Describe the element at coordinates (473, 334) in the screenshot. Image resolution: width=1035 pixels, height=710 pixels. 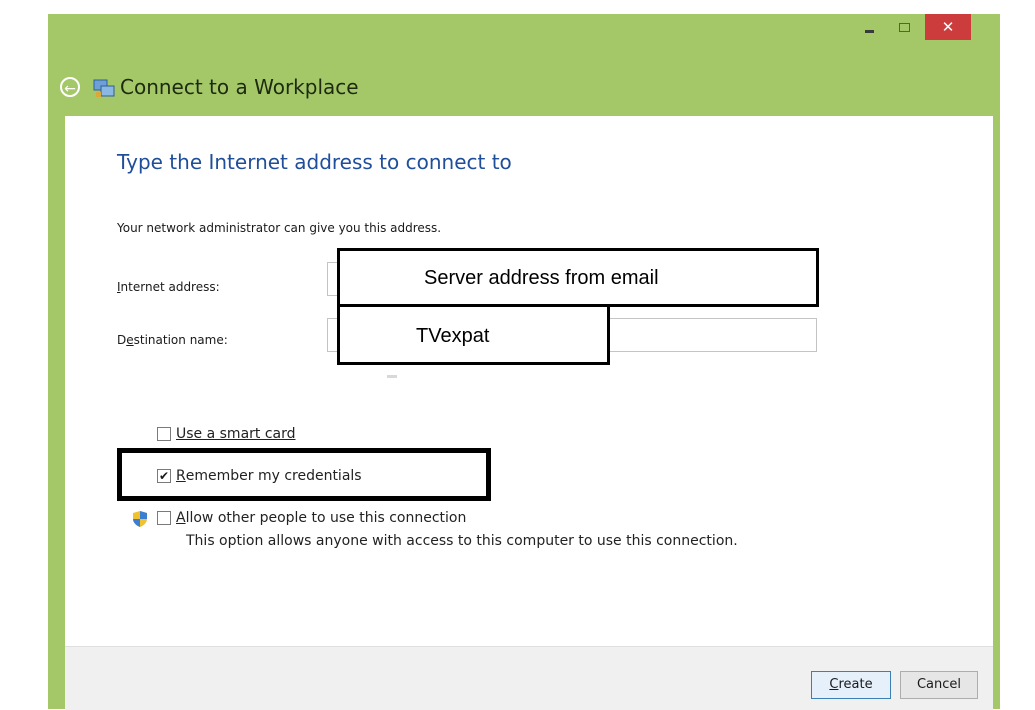
I see `destination-annotation: TVexpat` at that location.